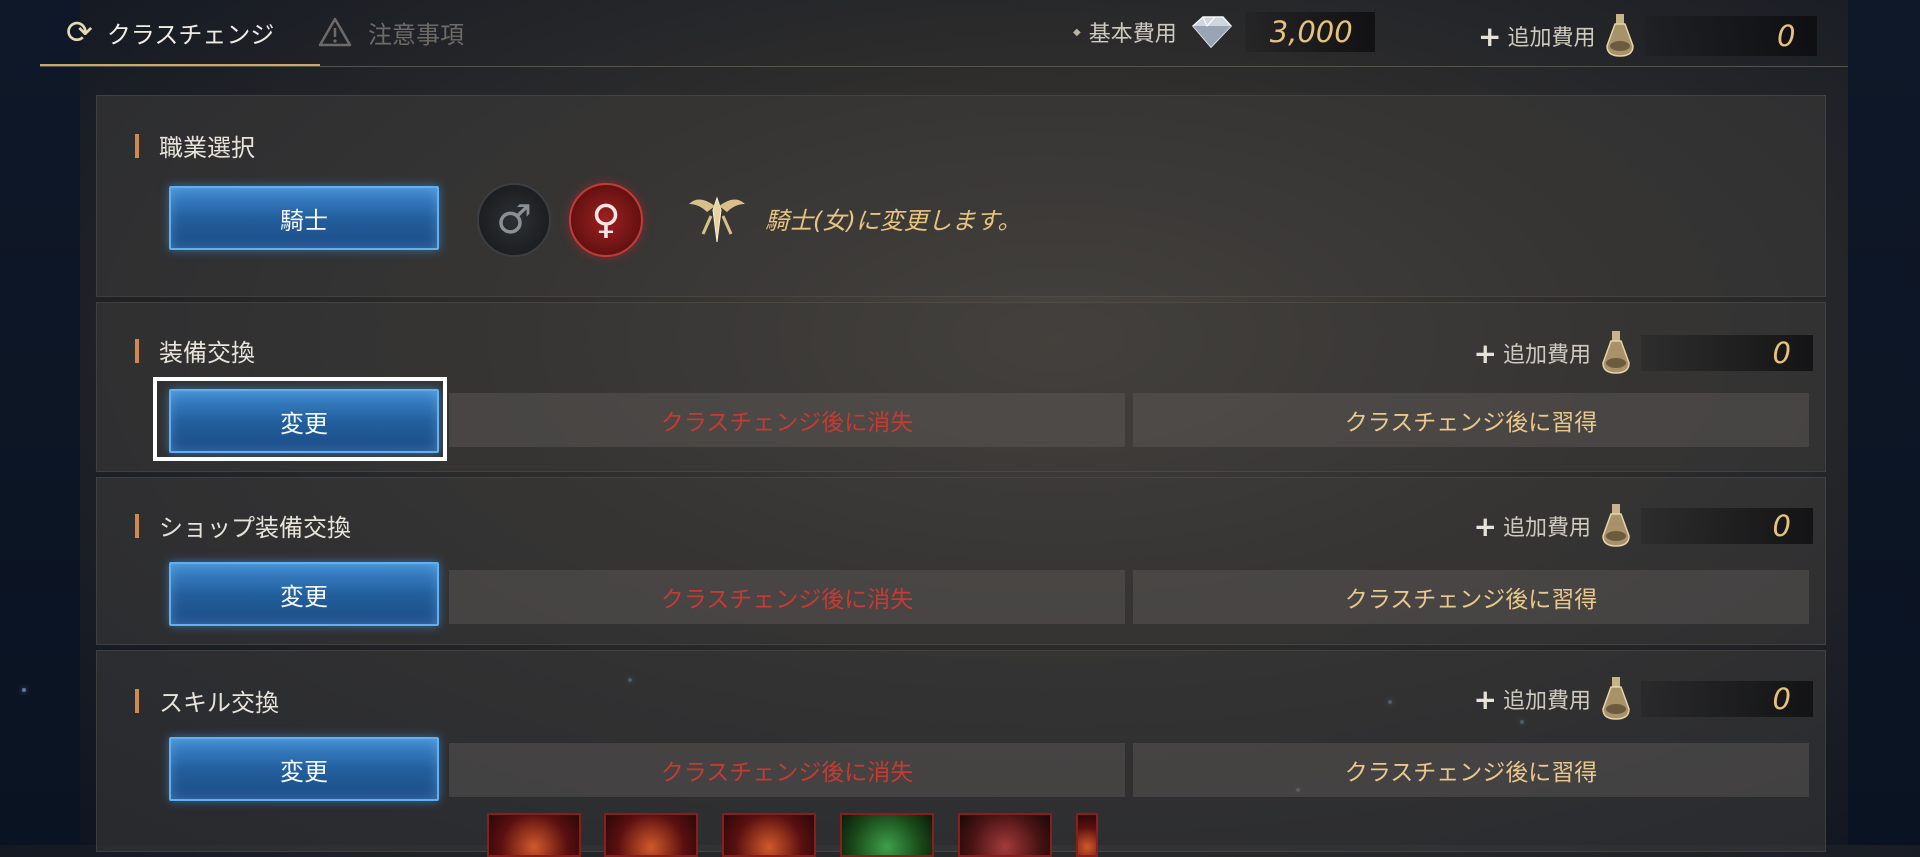 The width and height of the screenshot is (1920, 857). I want to click on skill-learn-list: クラスチェンジ後に習得, so click(1471, 770).